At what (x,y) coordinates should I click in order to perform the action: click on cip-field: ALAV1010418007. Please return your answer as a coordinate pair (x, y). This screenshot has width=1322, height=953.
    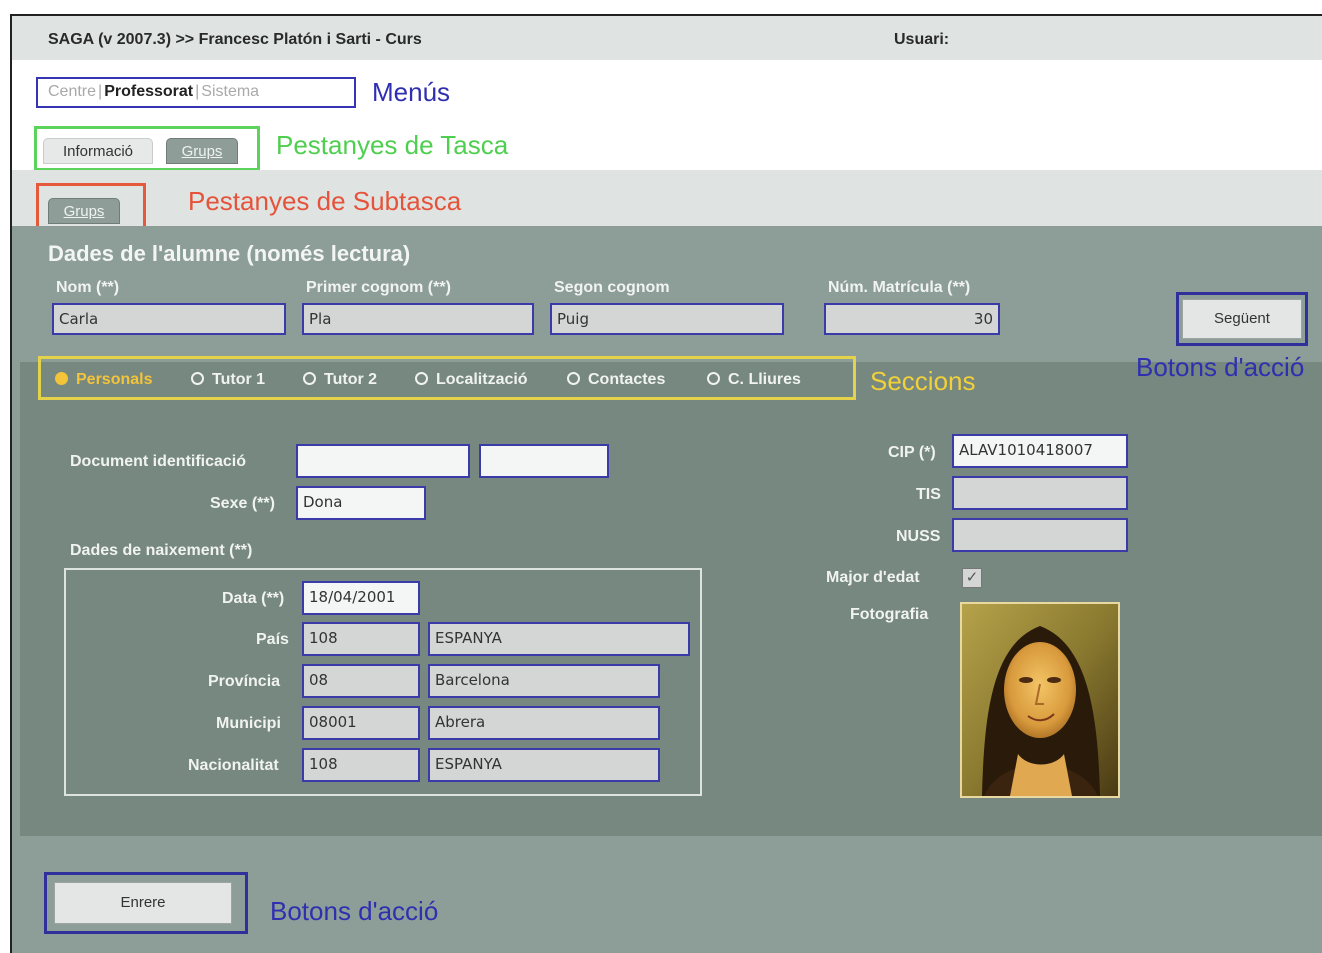
    Looking at the image, I should click on (1040, 451).